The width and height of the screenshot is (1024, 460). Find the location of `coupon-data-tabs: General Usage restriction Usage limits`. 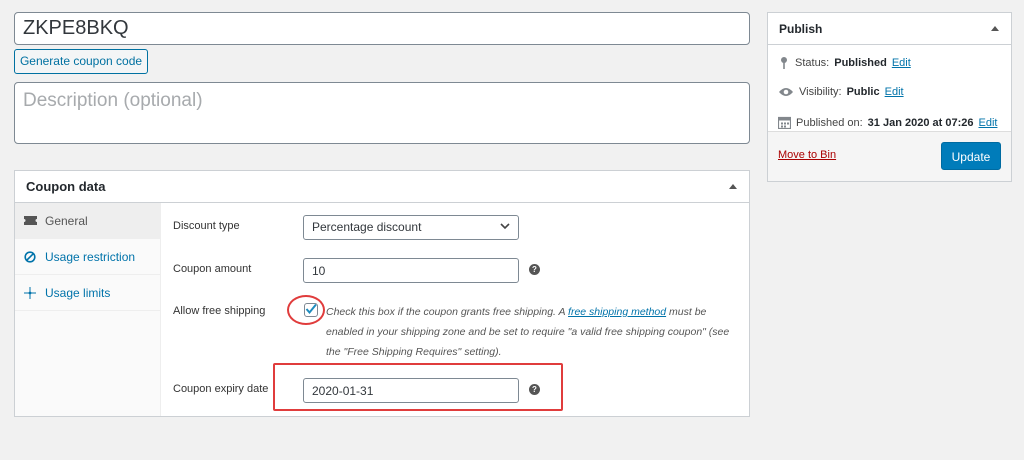

coupon-data-tabs: General Usage restriction Usage limits is located at coordinates (88, 309).